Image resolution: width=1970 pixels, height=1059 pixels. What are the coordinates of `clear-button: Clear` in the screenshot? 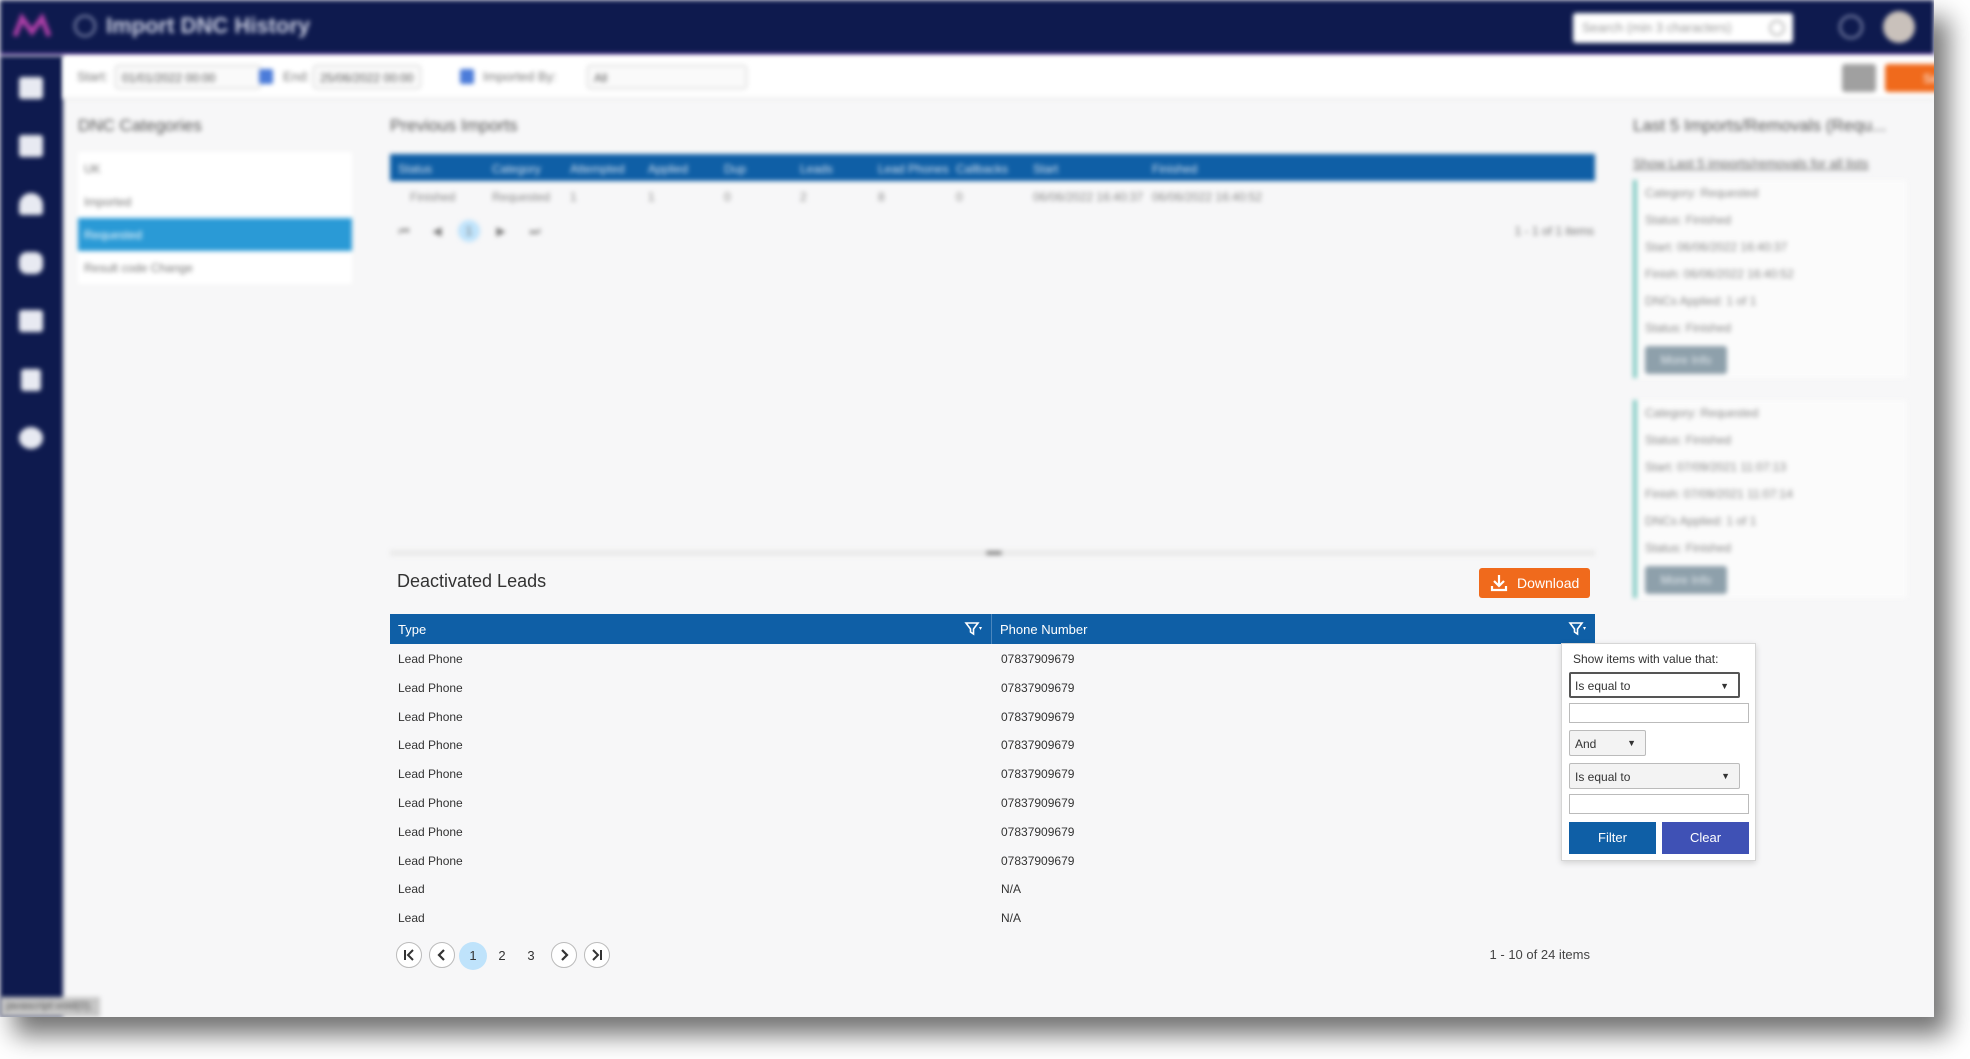 It's located at (1705, 838).